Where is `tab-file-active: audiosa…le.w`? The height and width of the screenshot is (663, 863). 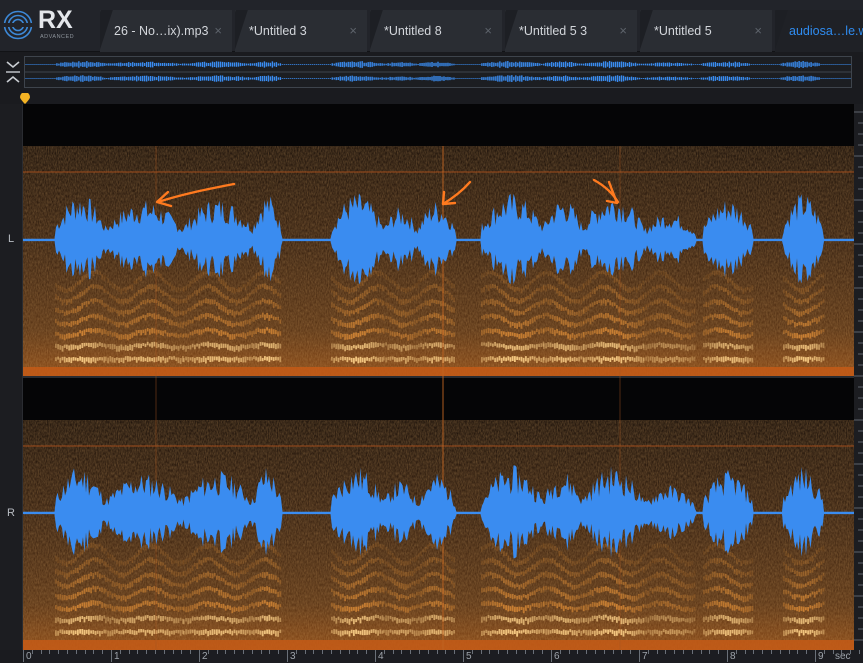
tab-file-active: audiosa…le.w is located at coordinates (819, 31).